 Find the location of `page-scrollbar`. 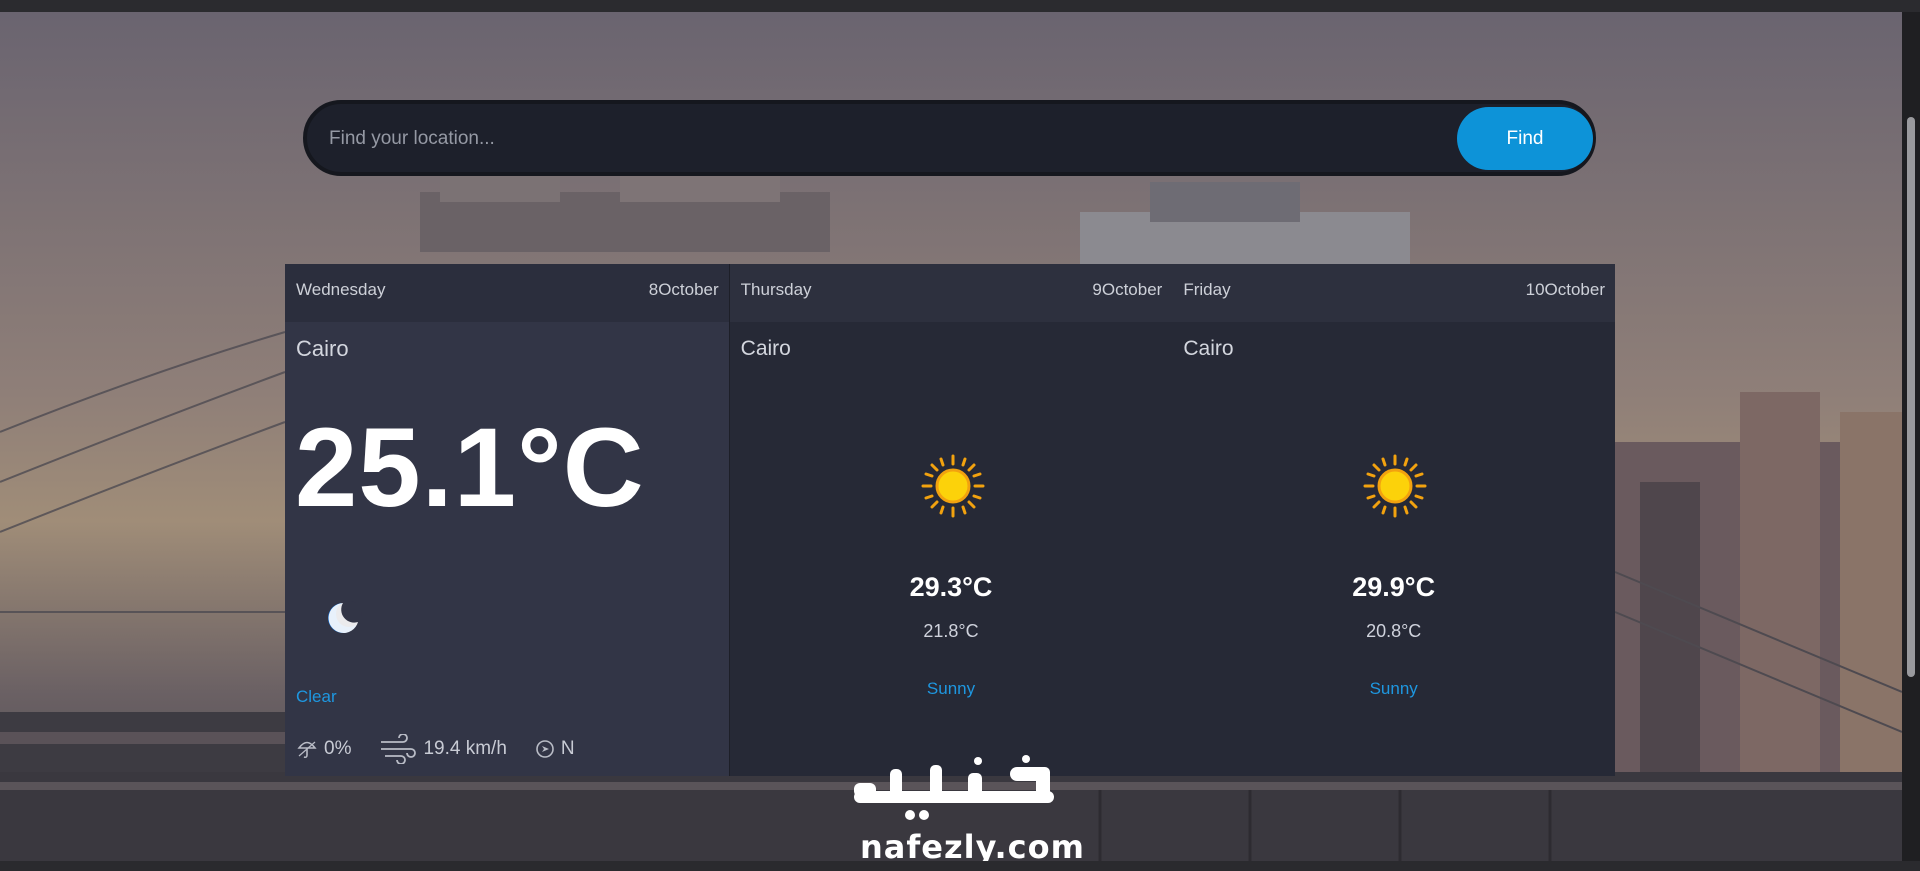

page-scrollbar is located at coordinates (1911, 436).